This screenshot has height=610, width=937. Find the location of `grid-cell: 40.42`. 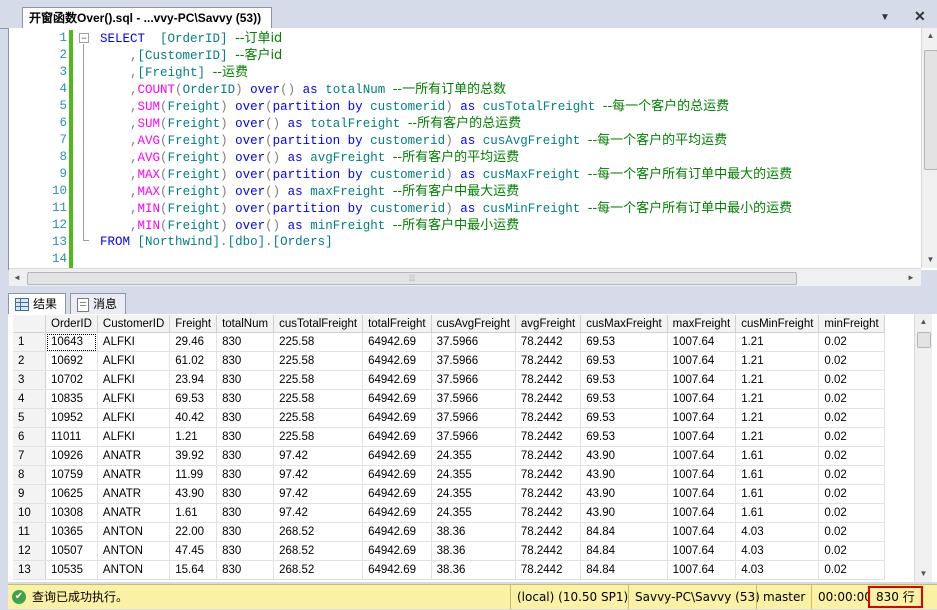

grid-cell: 40.42 is located at coordinates (193, 418).